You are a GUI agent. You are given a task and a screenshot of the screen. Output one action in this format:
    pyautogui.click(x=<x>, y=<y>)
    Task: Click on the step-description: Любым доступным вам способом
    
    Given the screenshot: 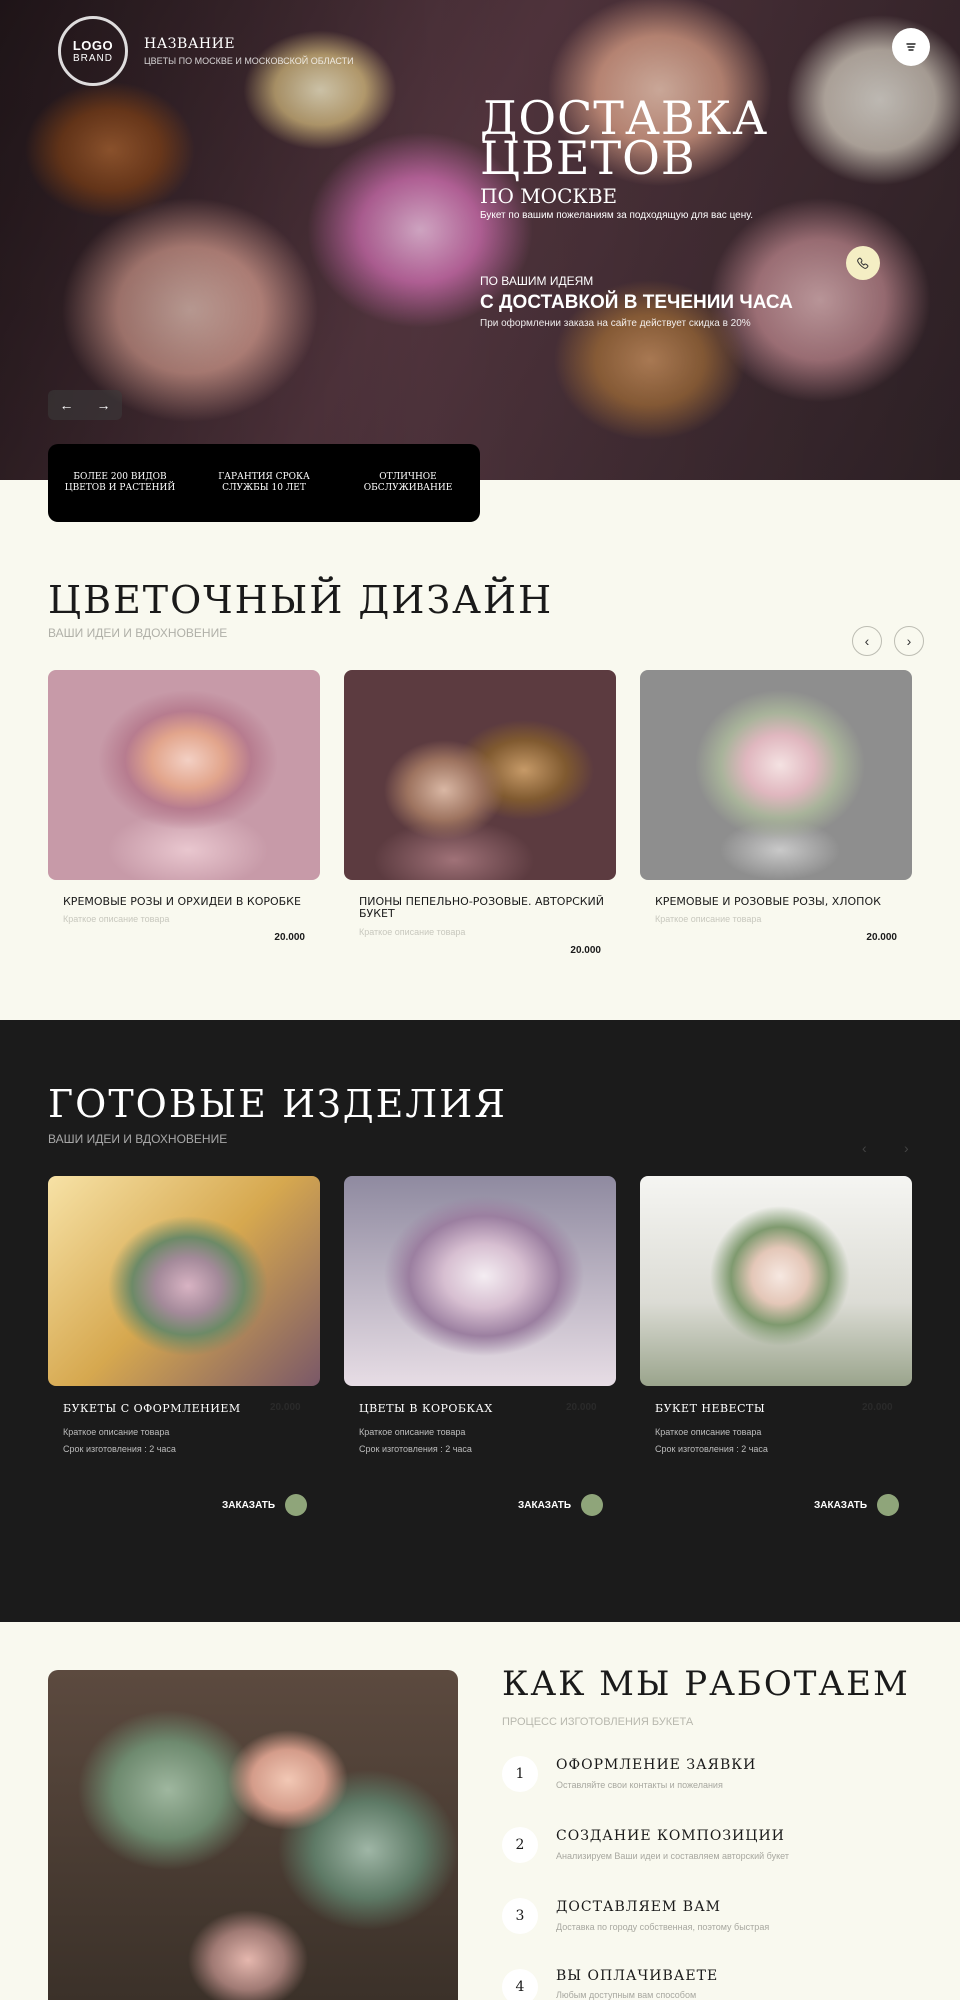 What is the action you would take?
    pyautogui.click(x=626, y=1995)
    